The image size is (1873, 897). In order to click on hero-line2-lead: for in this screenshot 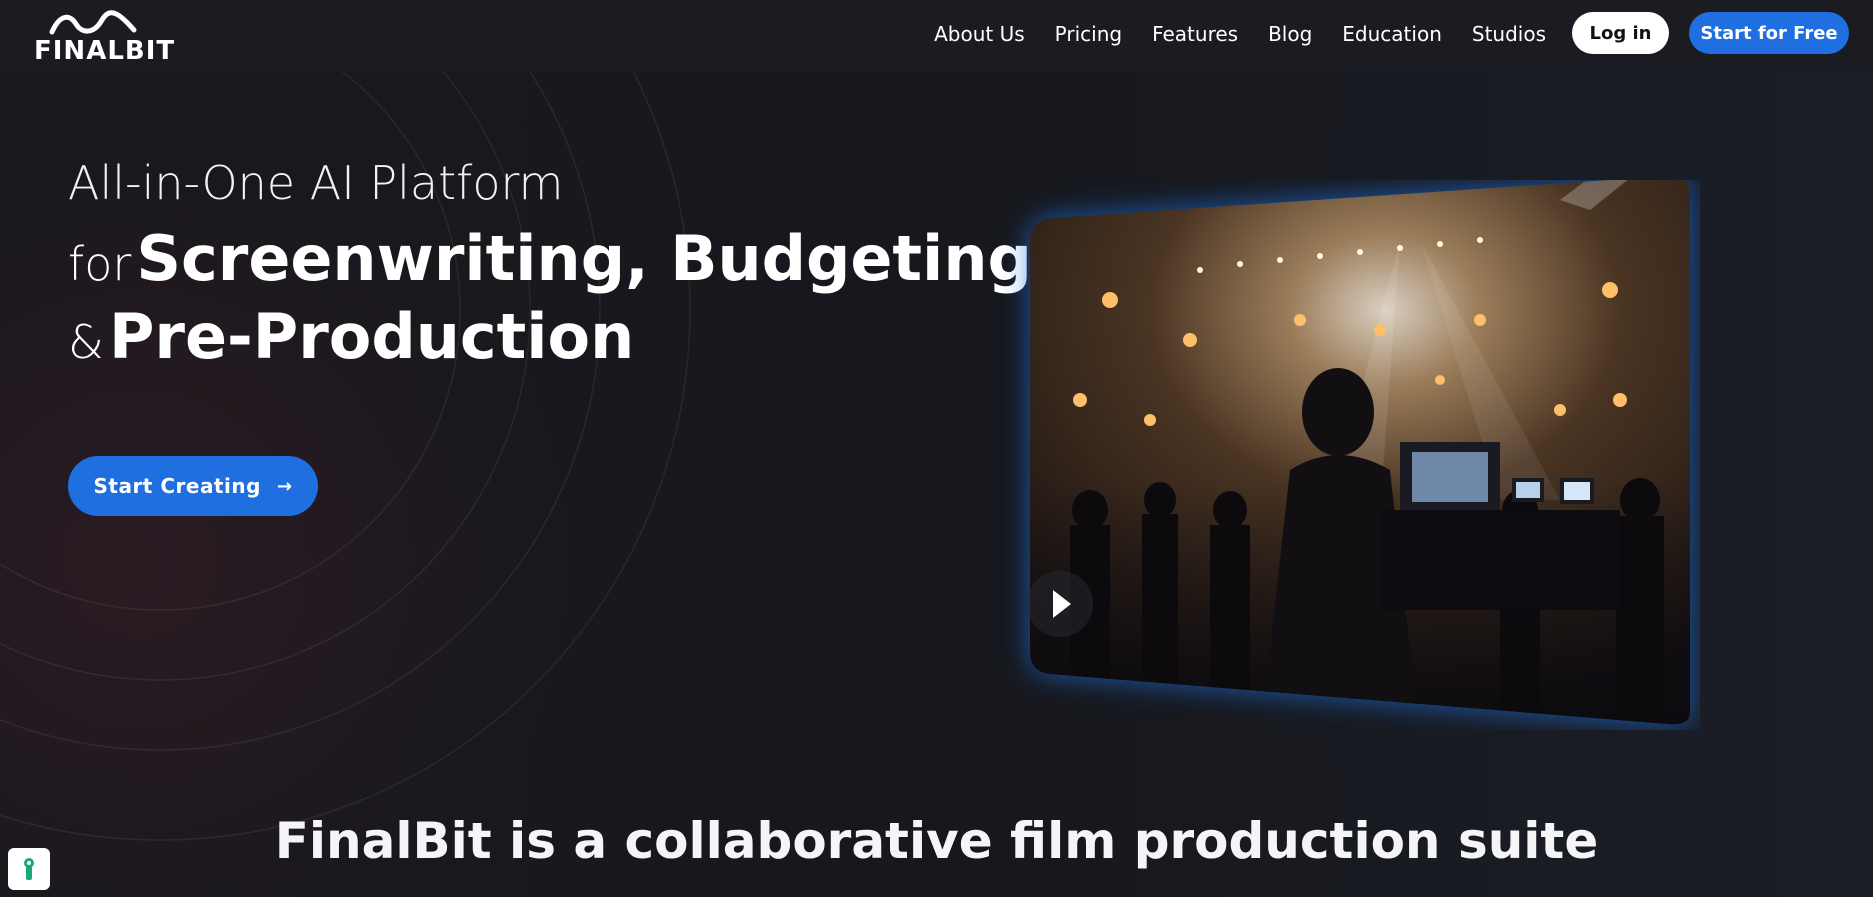, I will do `click(100, 264)`.